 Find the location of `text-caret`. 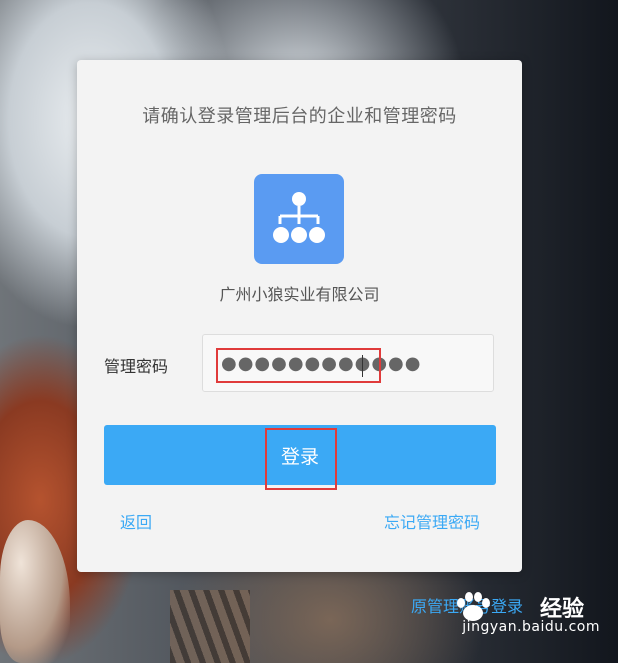

text-caret is located at coordinates (362, 366).